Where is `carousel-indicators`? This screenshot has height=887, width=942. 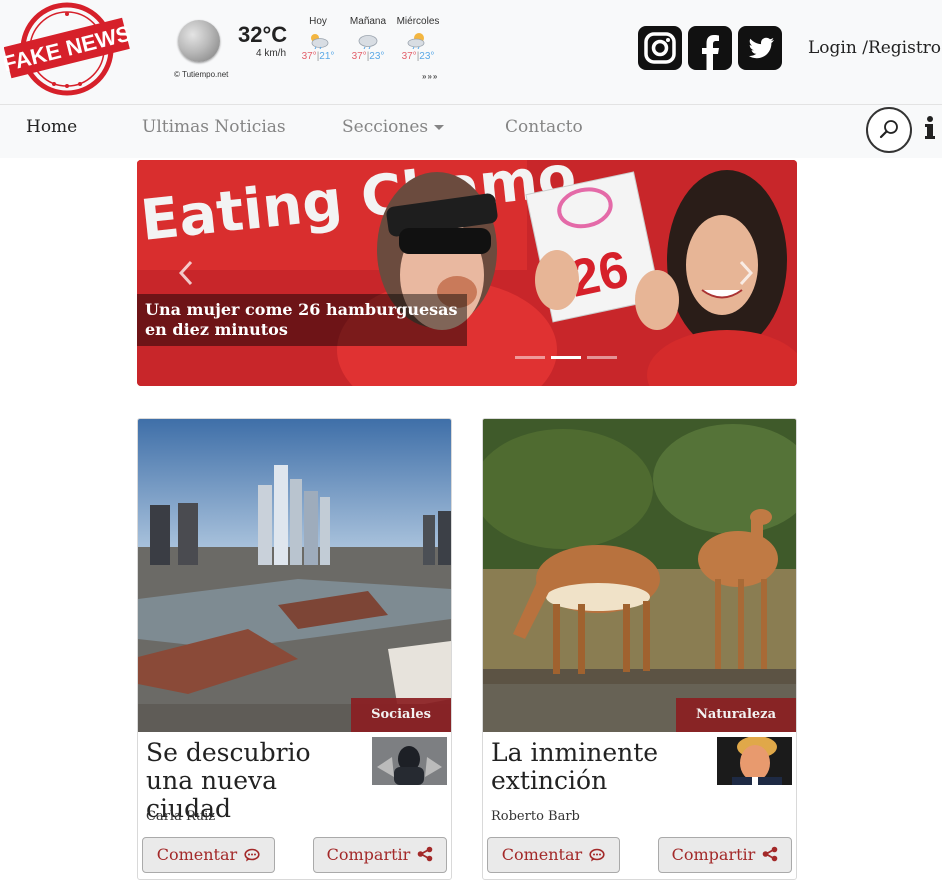
carousel-indicators is located at coordinates (575, 358).